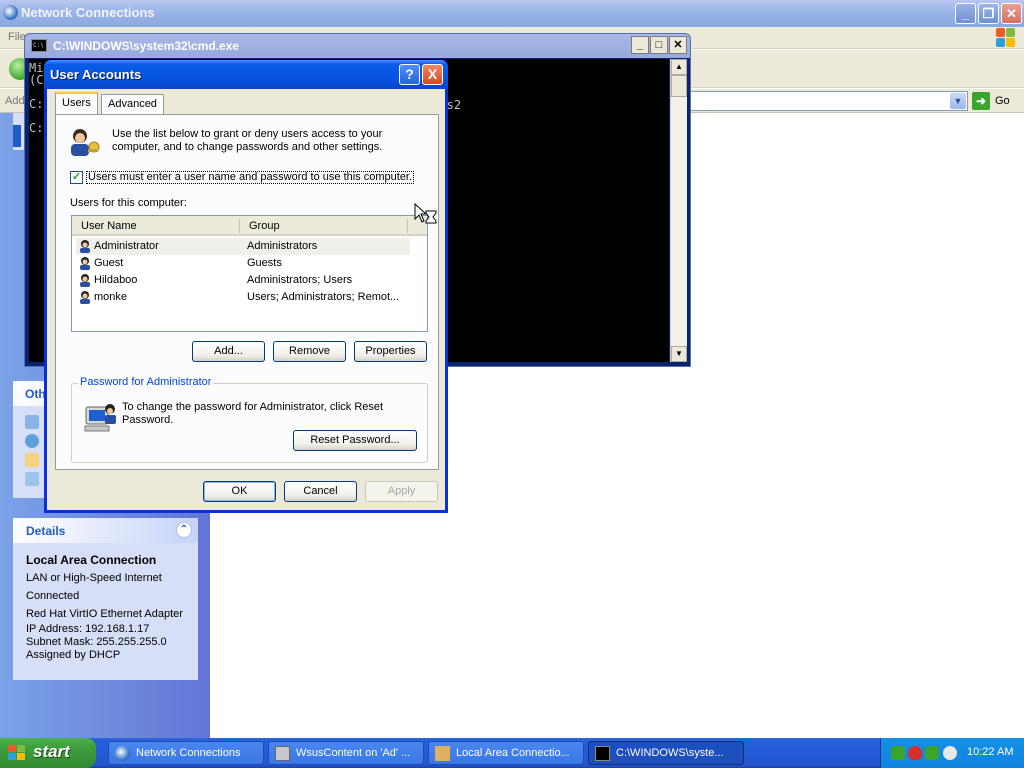 This screenshot has width=1024, height=768. What do you see at coordinates (111, 297) in the screenshot?
I see `user-name-cell: monke` at bounding box center [111, 297].